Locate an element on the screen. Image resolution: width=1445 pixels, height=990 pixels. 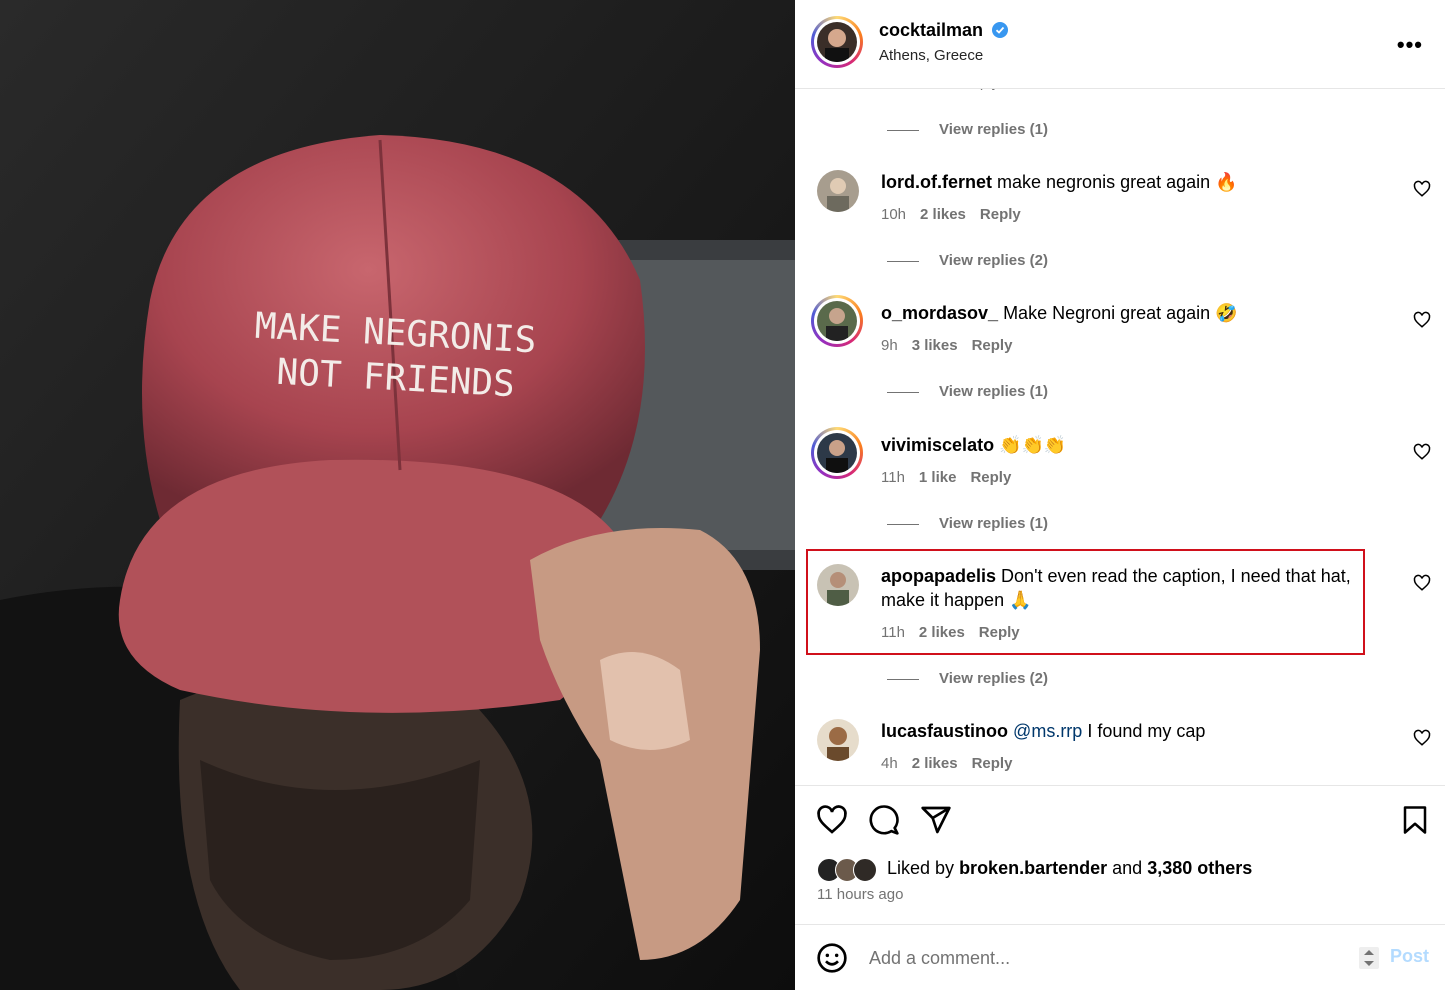
liked-by-others-link: 3,380 others is located at coordinates (1199, 868).